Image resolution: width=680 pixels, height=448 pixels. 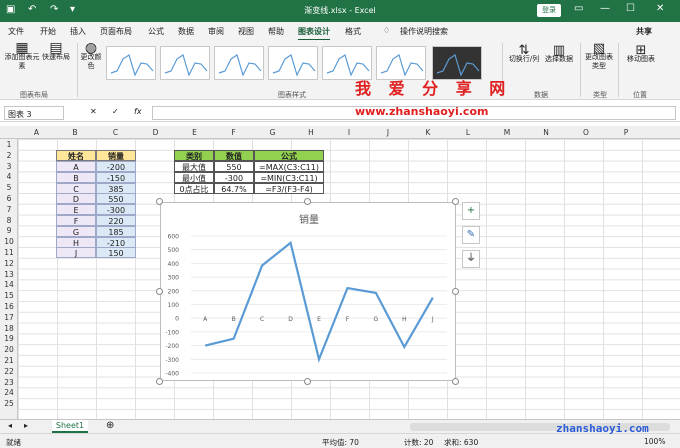 I want to click on sales-table-cell: C, so click(x=76, y=188).